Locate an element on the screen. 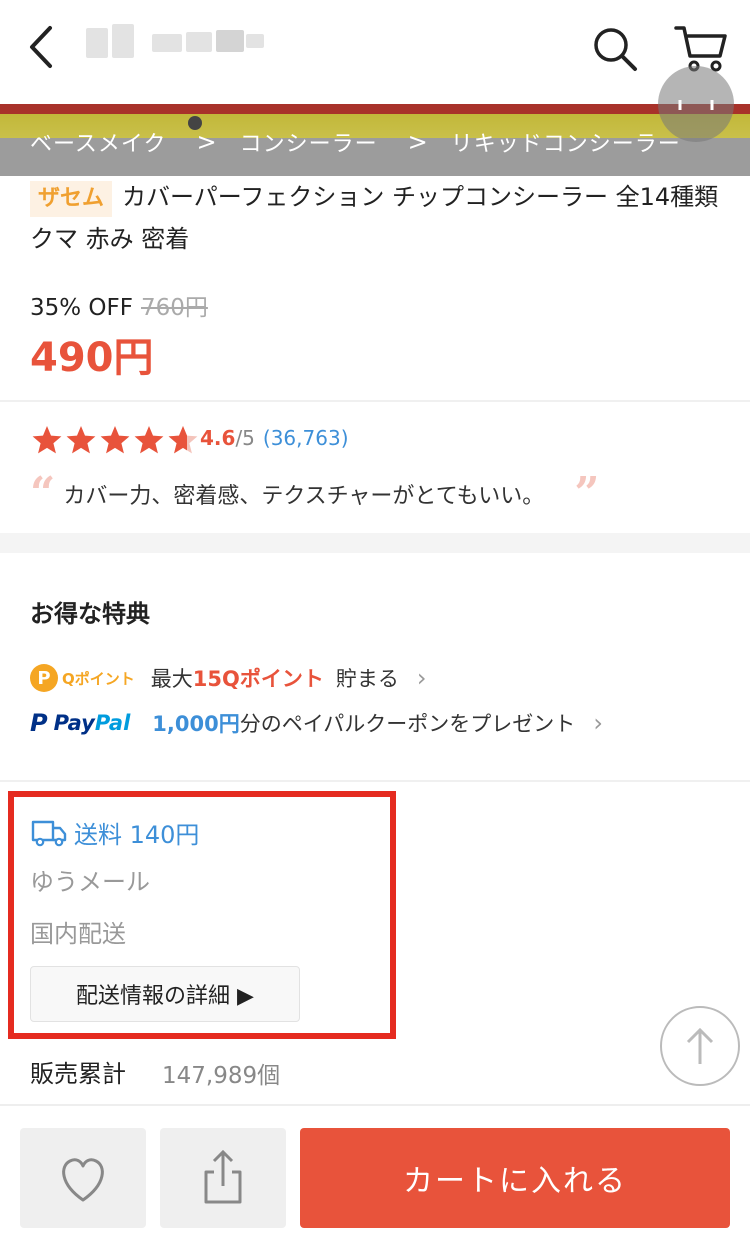 The width and height of the screenshot is (750, 1246). scroll-to-top-button is located at coordinates (700, 1046).